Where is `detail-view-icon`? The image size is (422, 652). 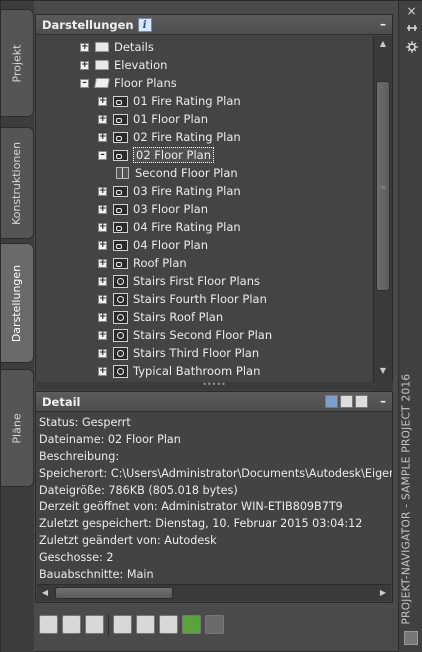 detail-view-icon is located at coordinates (346, 401).